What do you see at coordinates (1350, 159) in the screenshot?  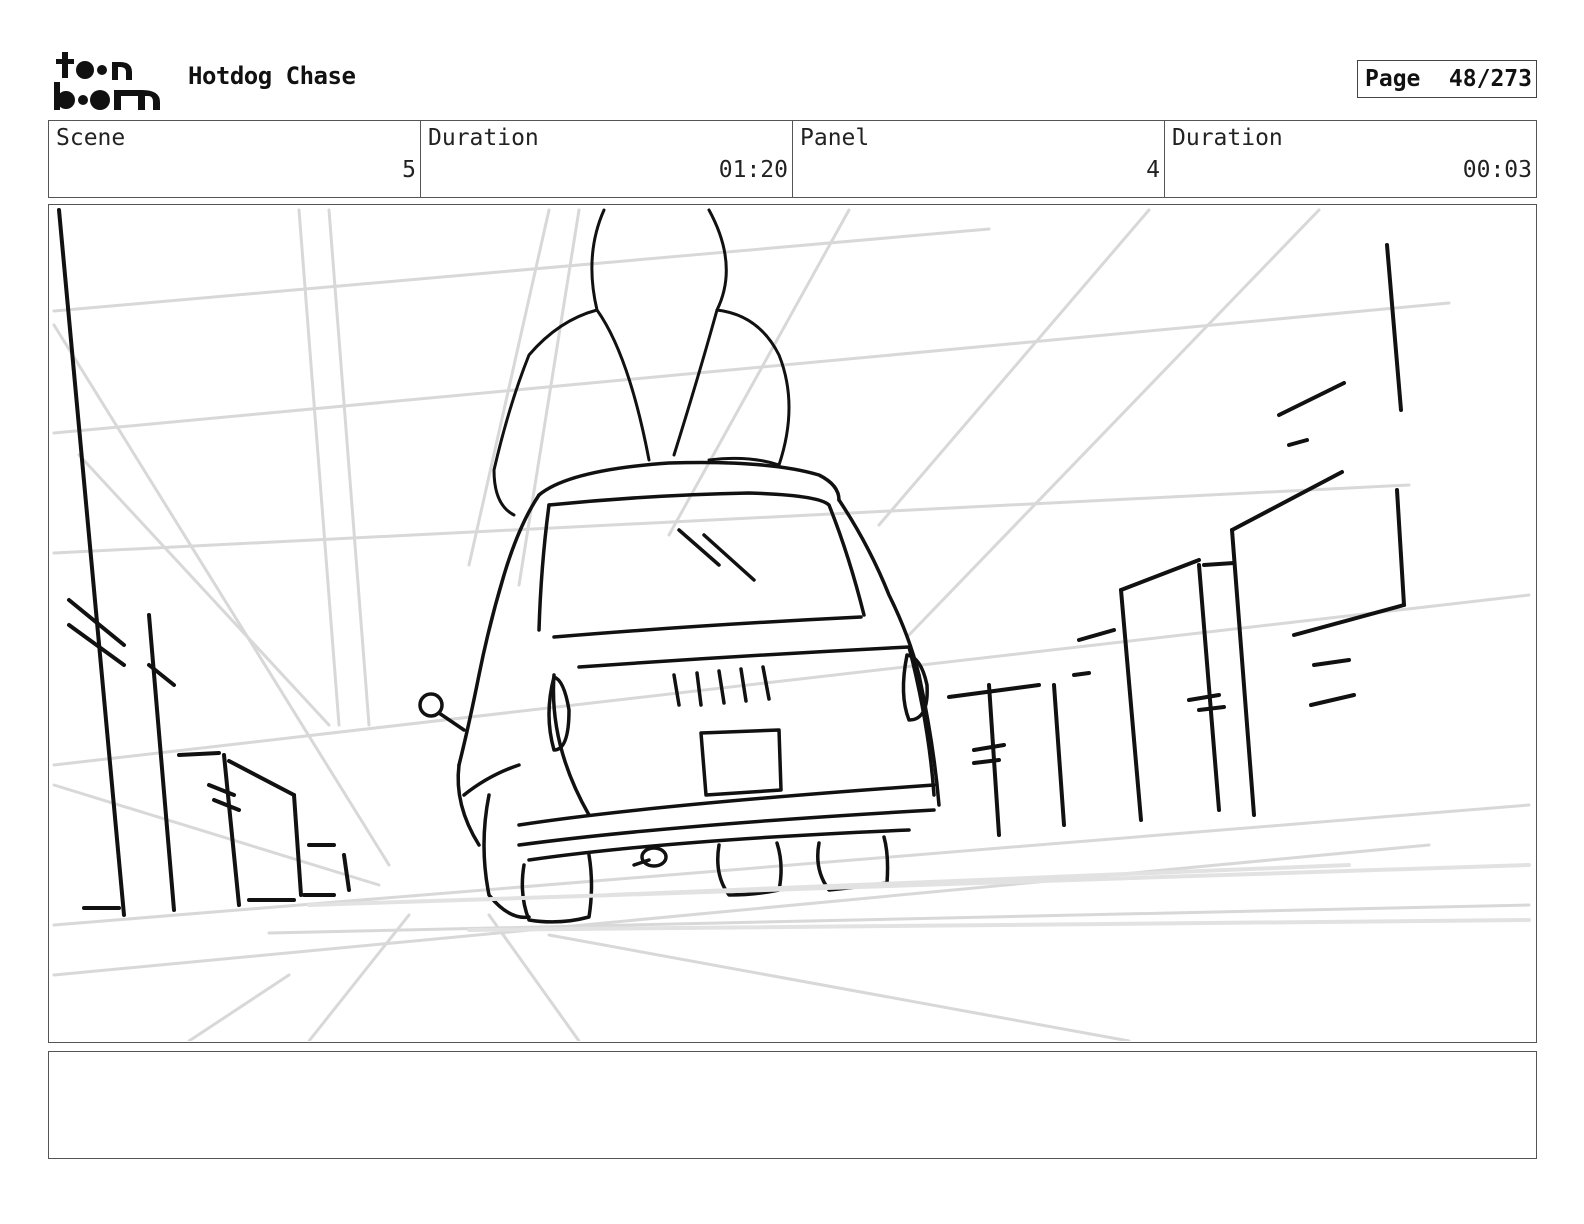 I see `panel-duration-cell: Duration 00:03` at bounding box center [1350, 159].